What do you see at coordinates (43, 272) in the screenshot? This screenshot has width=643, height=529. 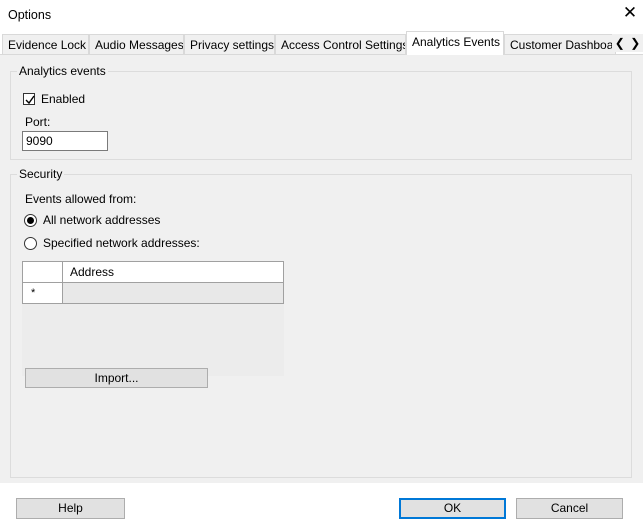 I see `grid-header-corner` at bounding box center [43, 272].